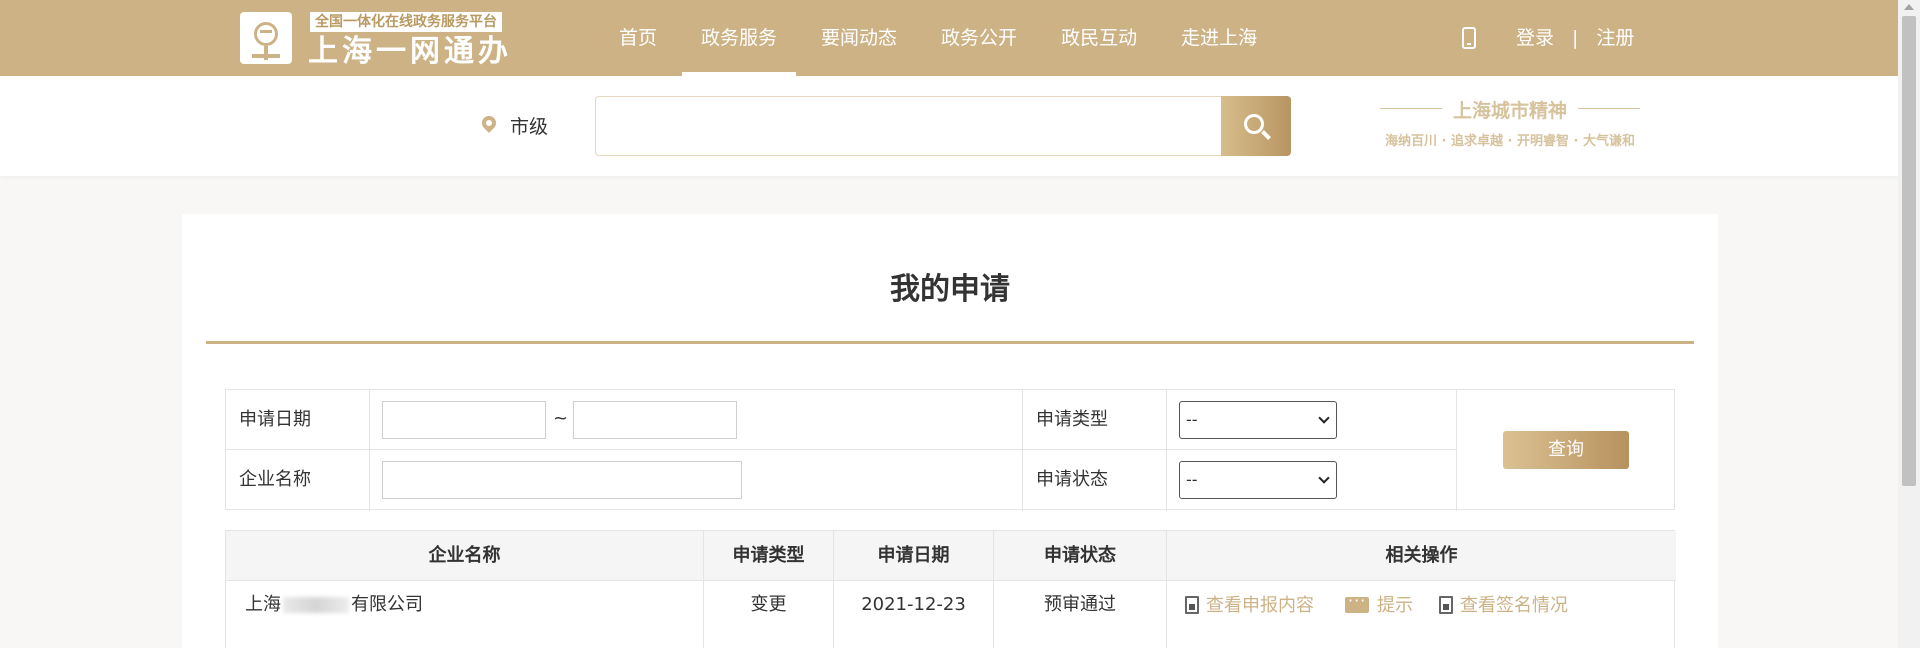  What do you see at coordinates (1258, 480) in the screenshot?
I see `status-select: --` at bounding box center [1258, 480].